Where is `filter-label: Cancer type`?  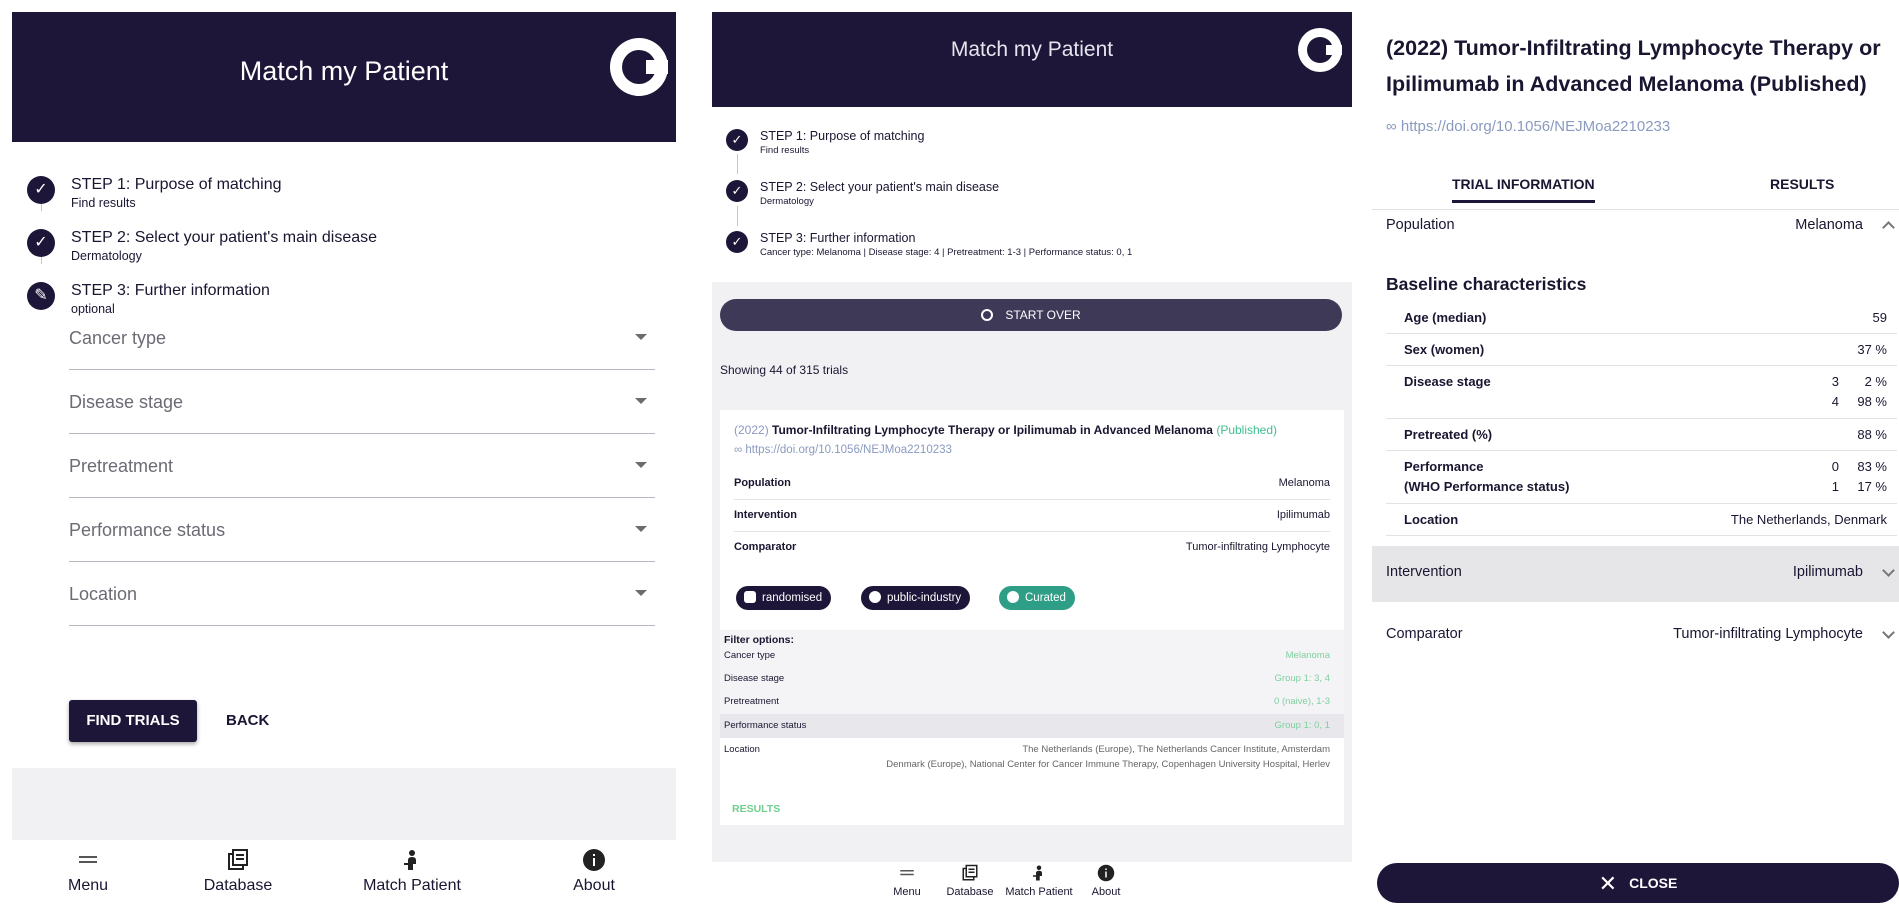
filter-label: Cancer type is located at coordinates (750, 655).